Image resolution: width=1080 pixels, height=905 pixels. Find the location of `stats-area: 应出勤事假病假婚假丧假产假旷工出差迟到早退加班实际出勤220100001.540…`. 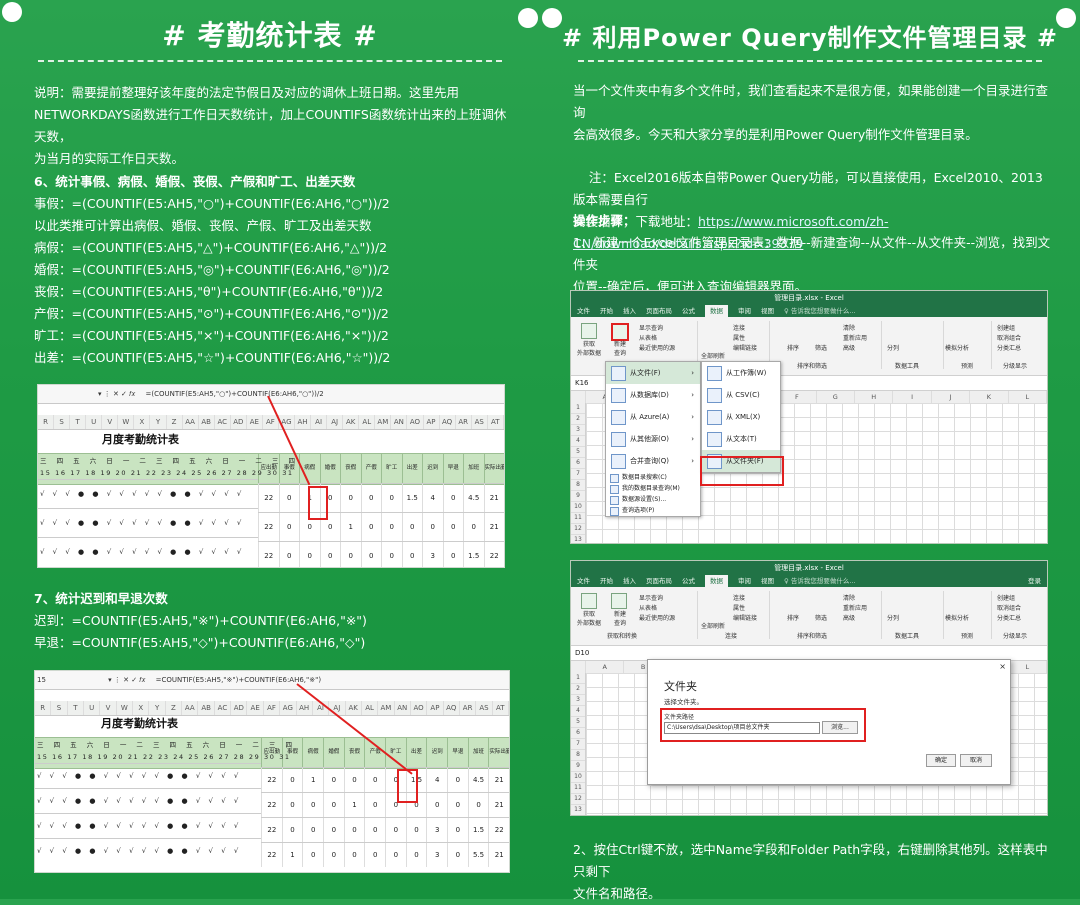

stats-area: 应出勤事假病假婚假丧假产假旷工出差迟到早退加班实际出勤220100001.540… is located at coordinates (385, 802).